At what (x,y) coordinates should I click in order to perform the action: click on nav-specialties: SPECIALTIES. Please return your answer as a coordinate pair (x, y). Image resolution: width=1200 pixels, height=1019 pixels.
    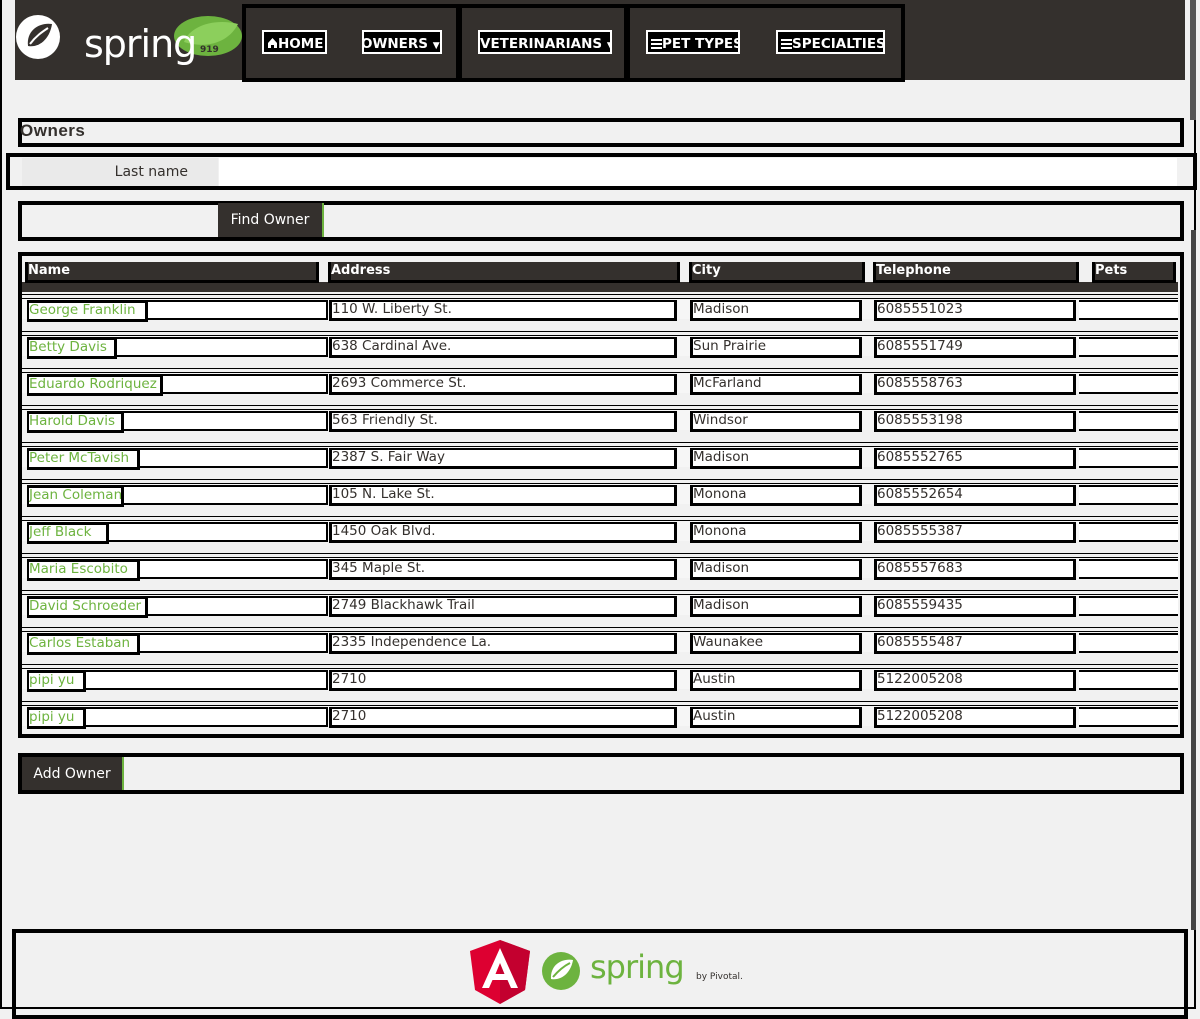
    Looking at the image, I should click on (830, 42).